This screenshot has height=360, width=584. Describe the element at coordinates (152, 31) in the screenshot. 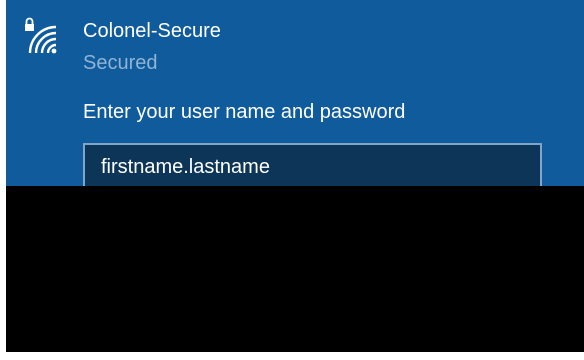

I see `network-name: Colonel-Secure` at that location.